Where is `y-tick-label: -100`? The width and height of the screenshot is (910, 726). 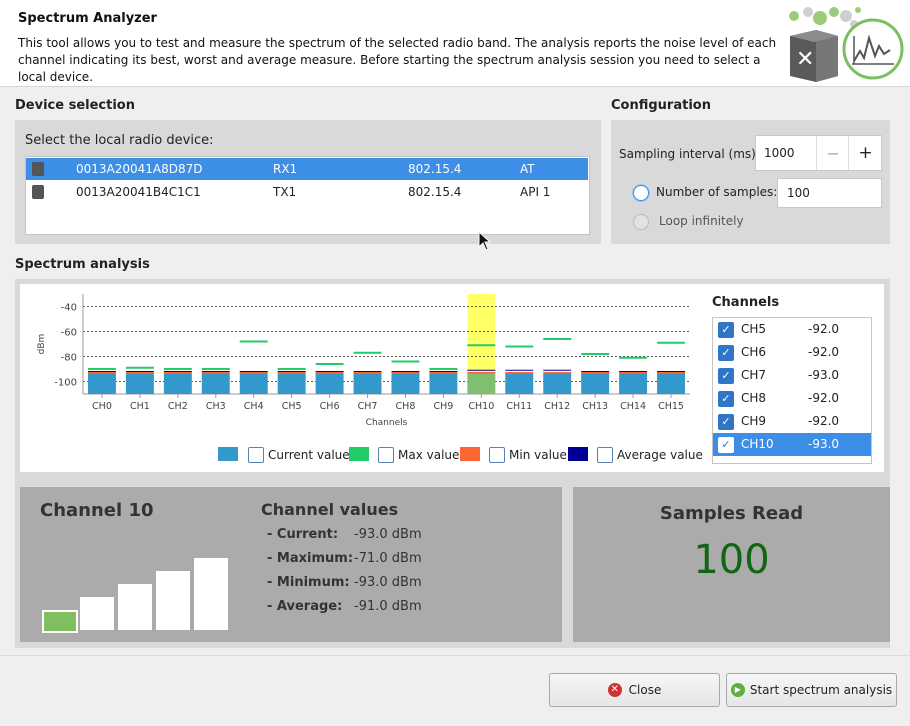 y-tick-label: -100 is located at coordinates (65, 383).